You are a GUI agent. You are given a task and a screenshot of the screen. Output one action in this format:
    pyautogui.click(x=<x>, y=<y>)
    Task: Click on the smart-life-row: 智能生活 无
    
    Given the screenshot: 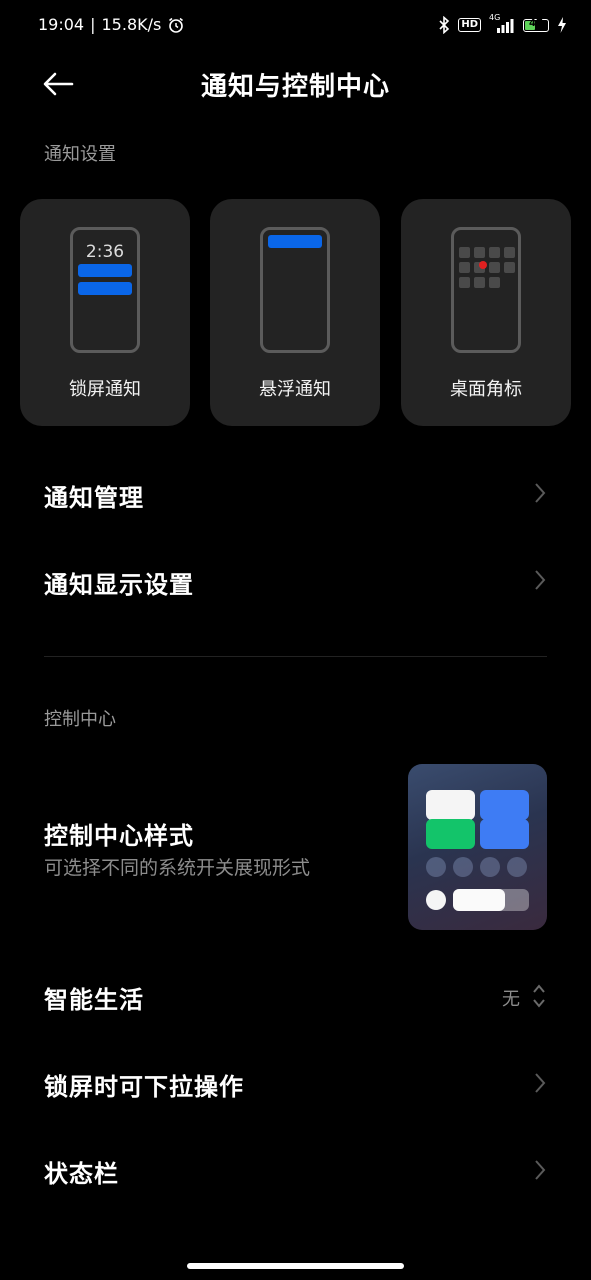 What is the action you would take?
    pyautogui.click(x=295, y=997)
    